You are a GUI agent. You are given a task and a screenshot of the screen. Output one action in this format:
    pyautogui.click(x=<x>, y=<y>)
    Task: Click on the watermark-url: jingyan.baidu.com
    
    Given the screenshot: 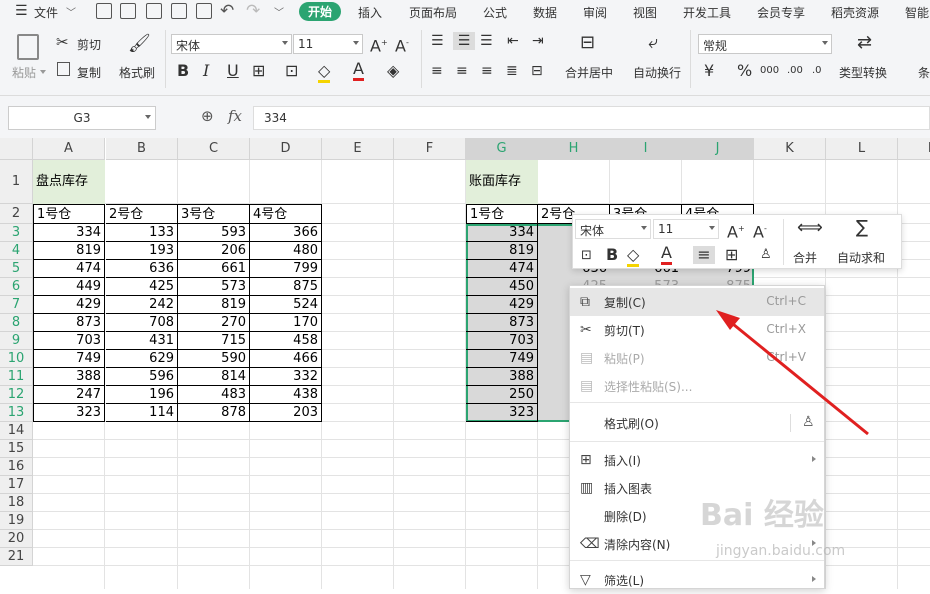 What is the action you would take?
    pyautogui.click(x=781, y=551)
    